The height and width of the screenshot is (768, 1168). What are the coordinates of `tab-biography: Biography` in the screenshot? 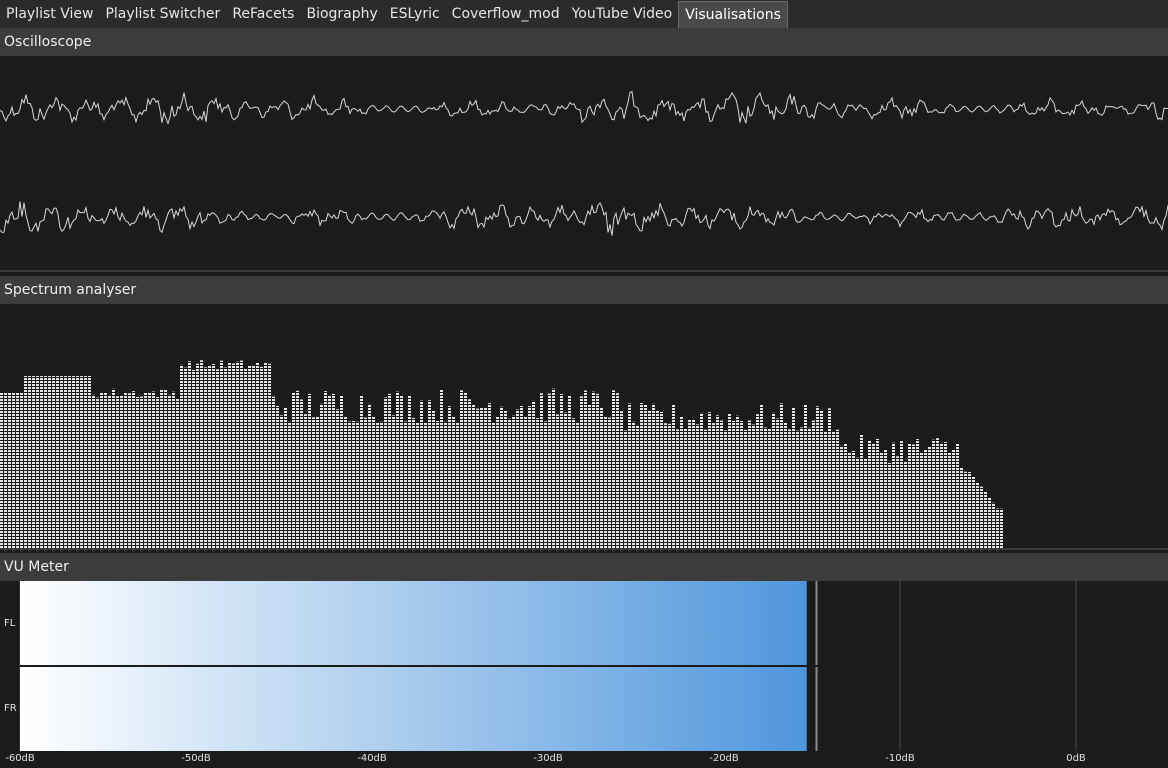 It's located at (341, 14).